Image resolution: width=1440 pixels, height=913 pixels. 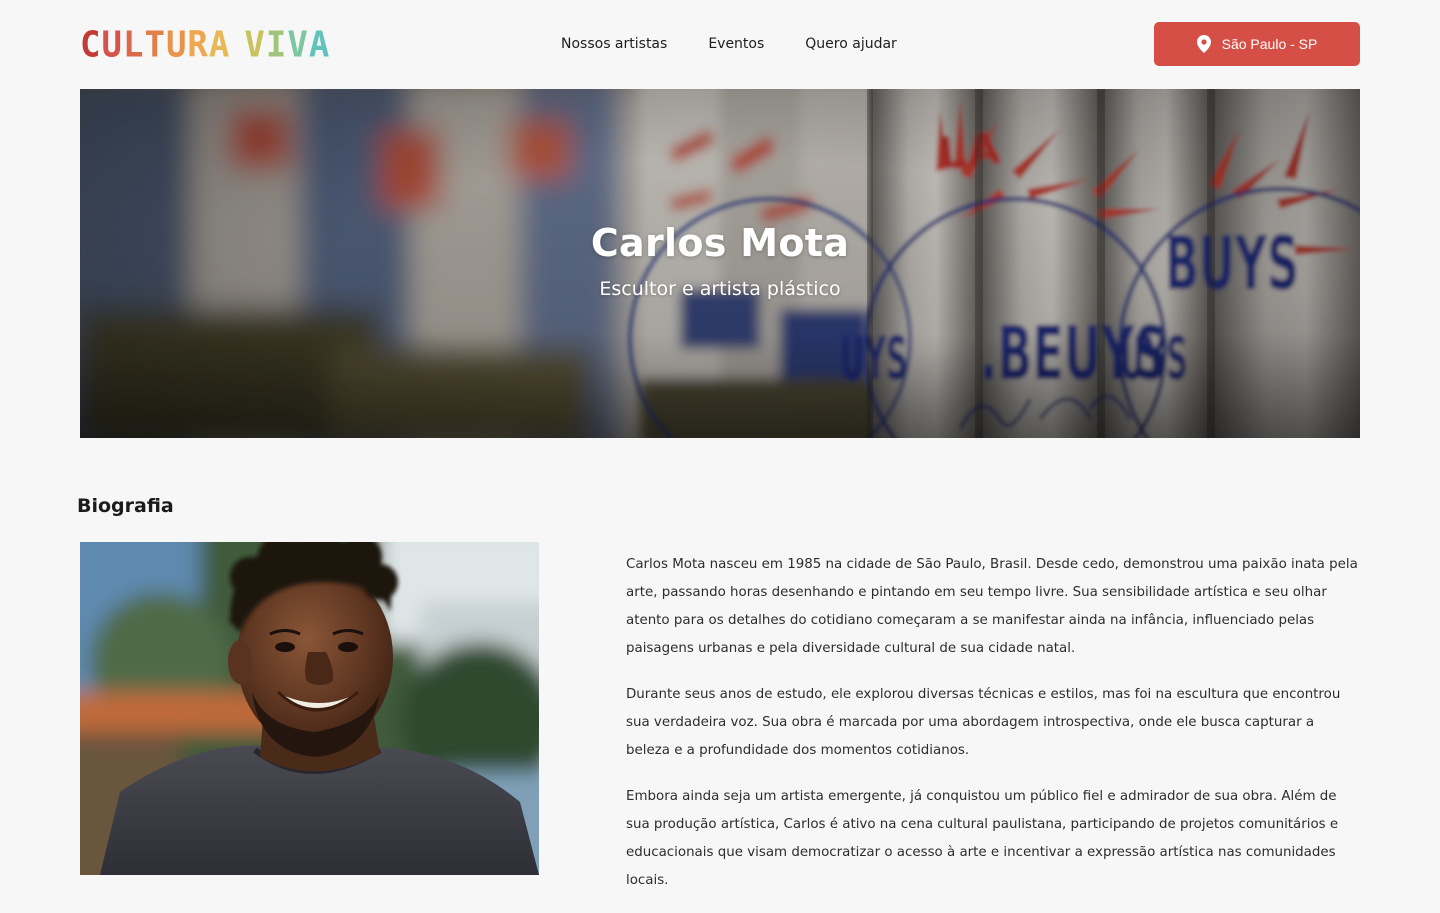 What do you see at coordinates (155, 44) in the screenshot?
I see `logo-letter: T` at bounding box center [155, 44].